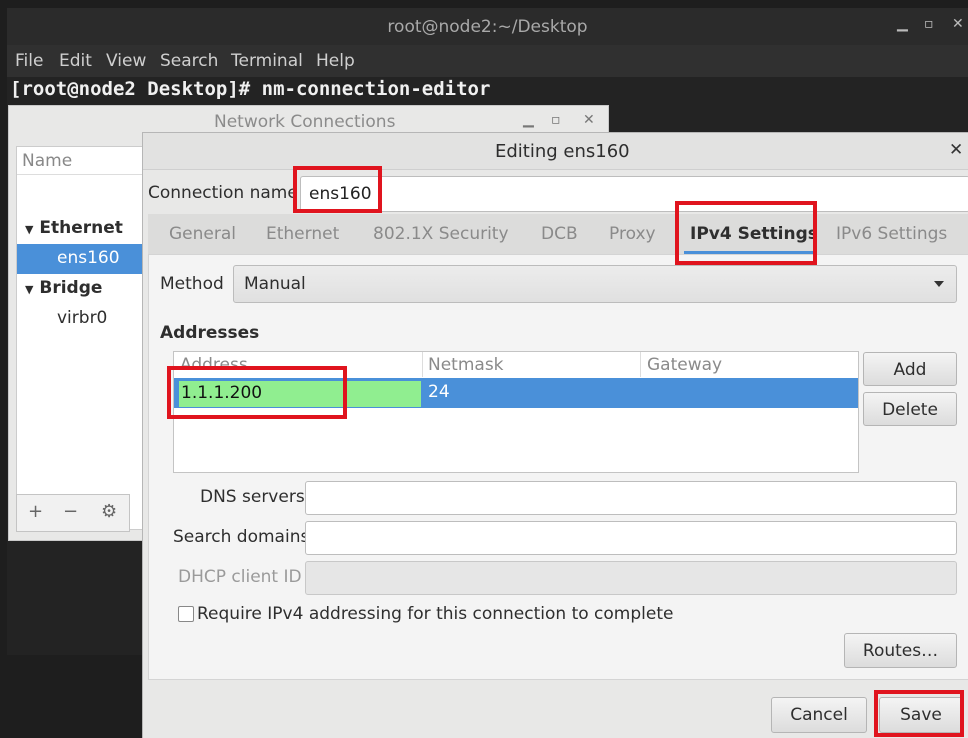 The width and height of the screenshot is (968, 738). What do you see at coordinates (487, 61) in the screenshot?
I see `terminal-menubar: File Edit View Search Terminal Help` at bounding box center [487, 61].